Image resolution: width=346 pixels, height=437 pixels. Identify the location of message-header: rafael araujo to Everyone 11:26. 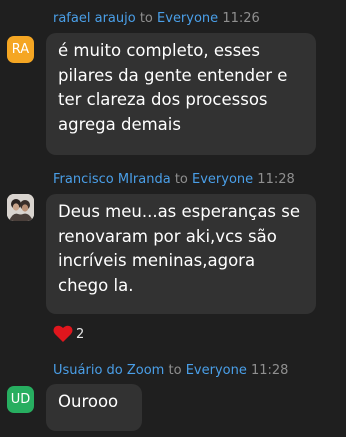
(156, 19).